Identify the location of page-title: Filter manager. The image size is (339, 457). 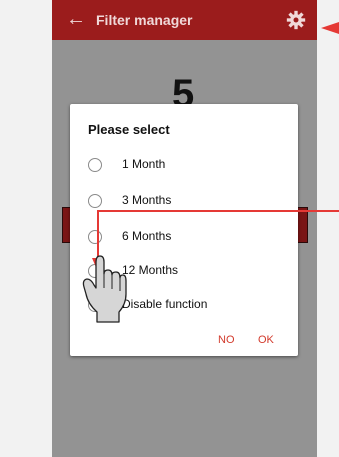
(144, 20).